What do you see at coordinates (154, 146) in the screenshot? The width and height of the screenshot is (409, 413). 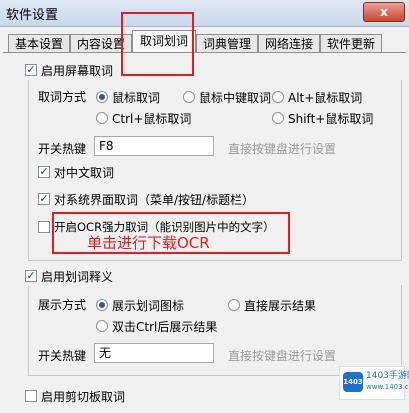 I see `capture-hotkey-input: F8` at bounding box center [154, 146].